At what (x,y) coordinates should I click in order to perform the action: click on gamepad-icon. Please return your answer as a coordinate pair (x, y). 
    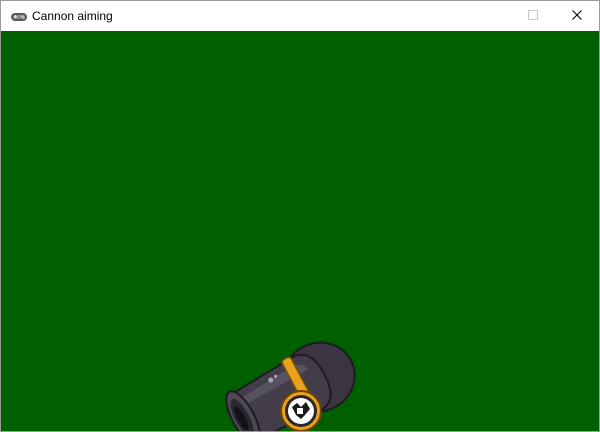
    Looking at the image, I should click on (19, 16).